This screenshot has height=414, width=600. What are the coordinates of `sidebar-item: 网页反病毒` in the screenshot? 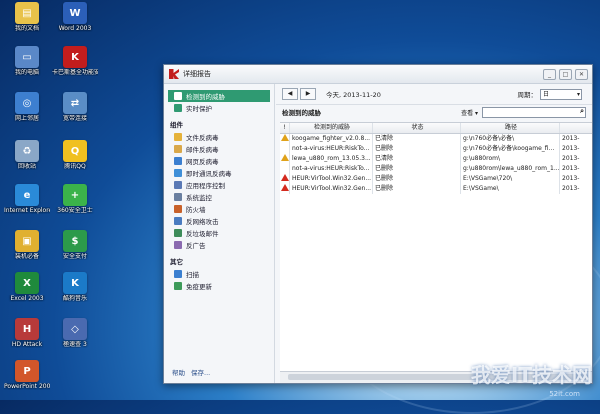 It's located at (219, 161).